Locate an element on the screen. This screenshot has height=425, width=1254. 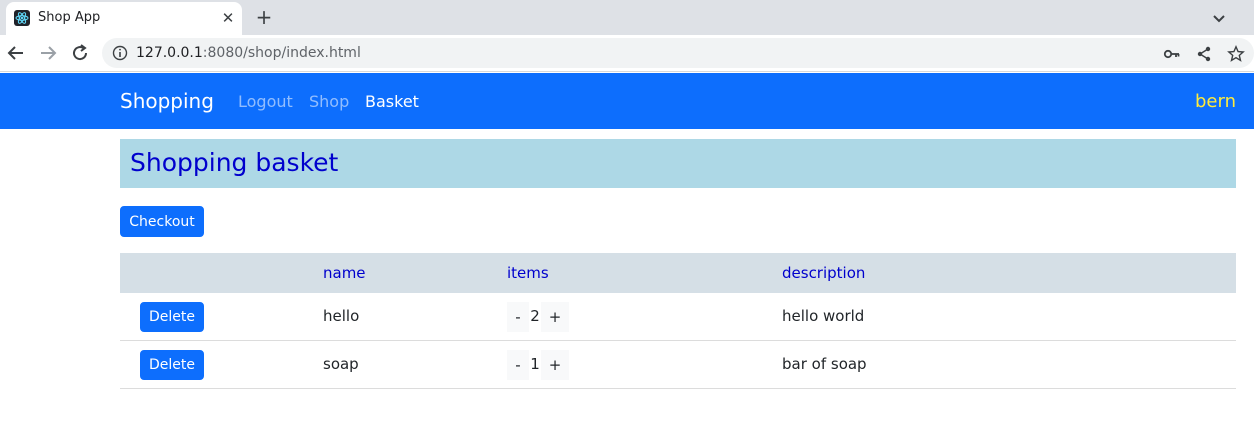
close-tab-icon: ✕ is located at coordinates (228, 18).